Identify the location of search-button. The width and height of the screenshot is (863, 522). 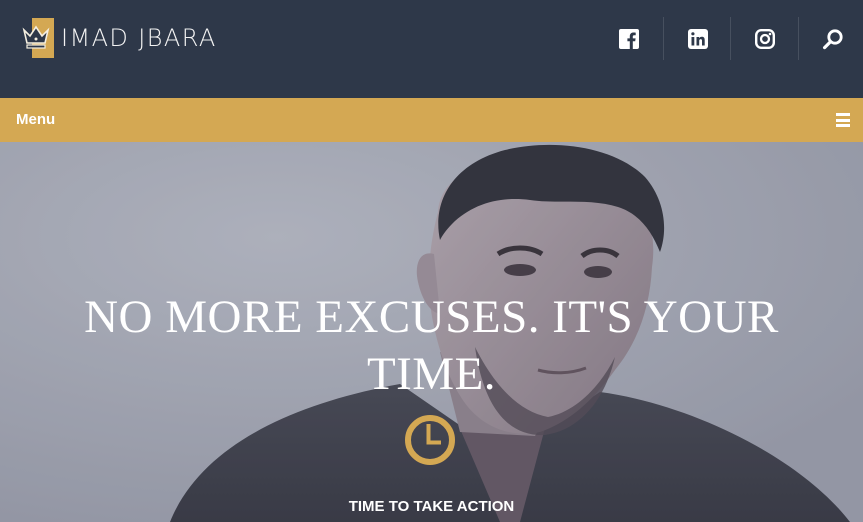
(830, 38).